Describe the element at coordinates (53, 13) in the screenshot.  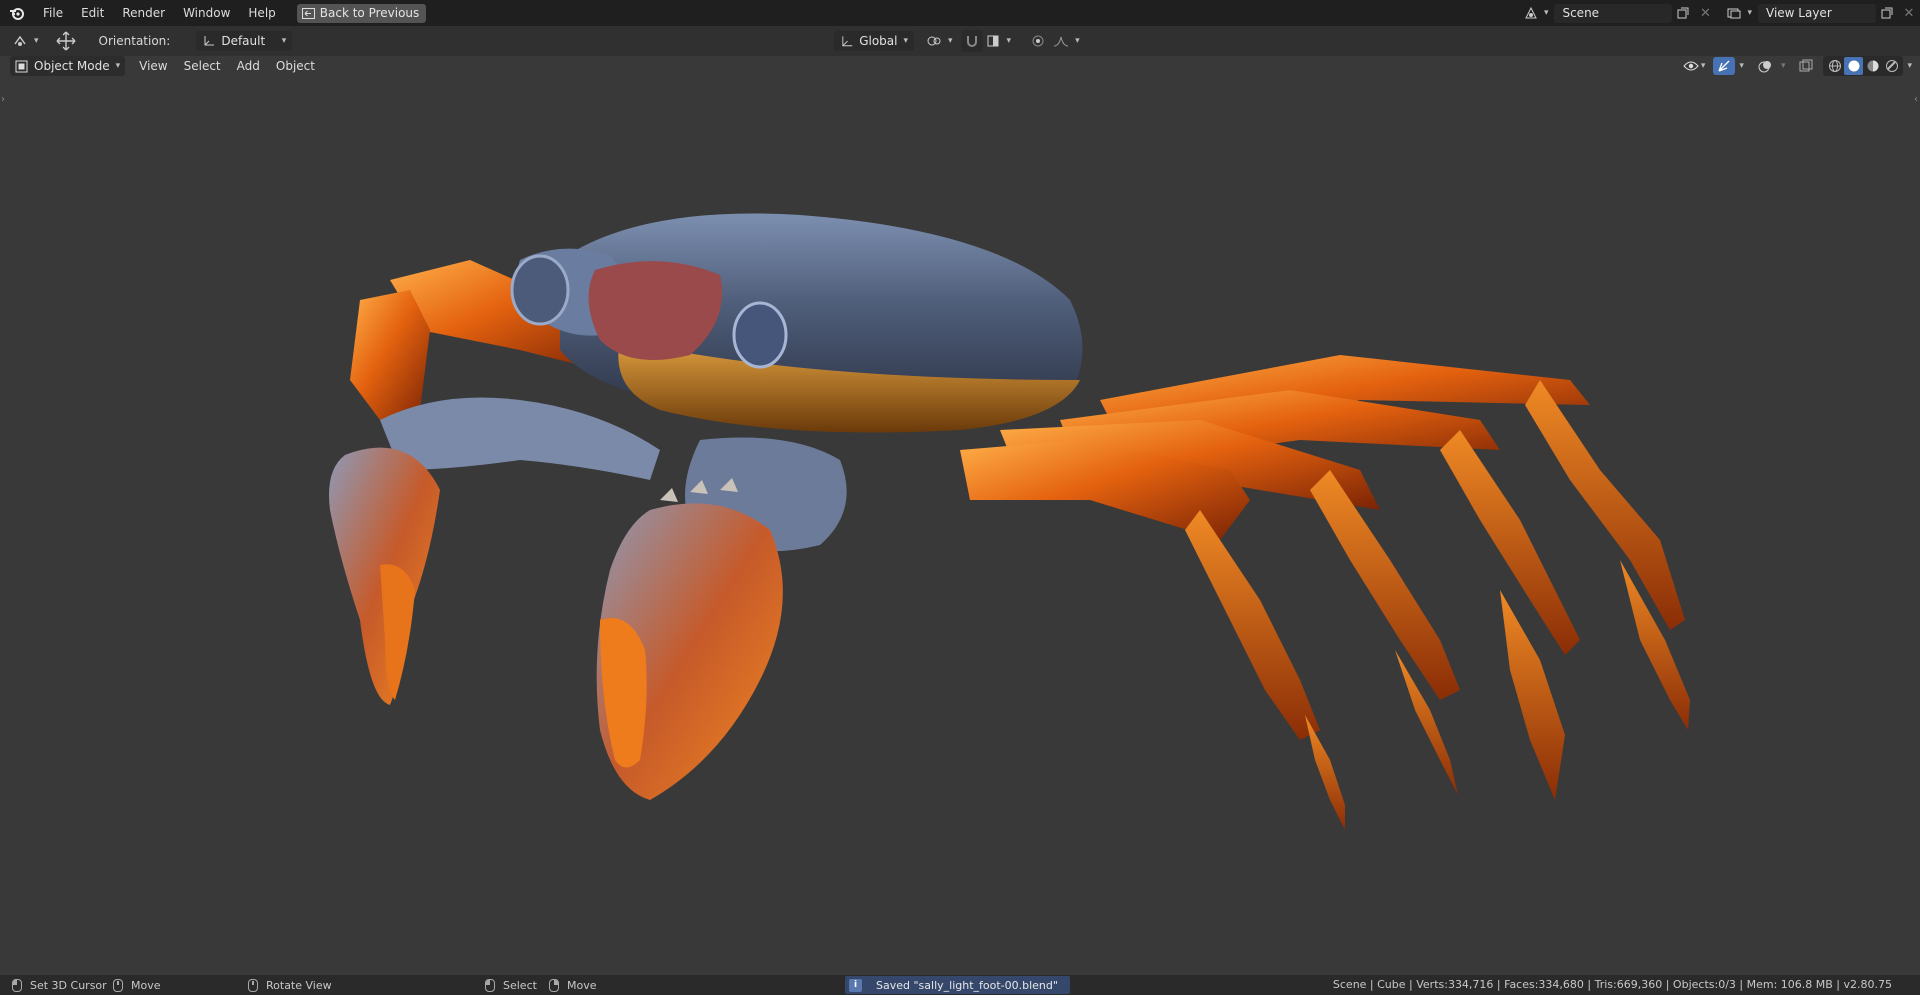
I see `menu-file: File` at that location.